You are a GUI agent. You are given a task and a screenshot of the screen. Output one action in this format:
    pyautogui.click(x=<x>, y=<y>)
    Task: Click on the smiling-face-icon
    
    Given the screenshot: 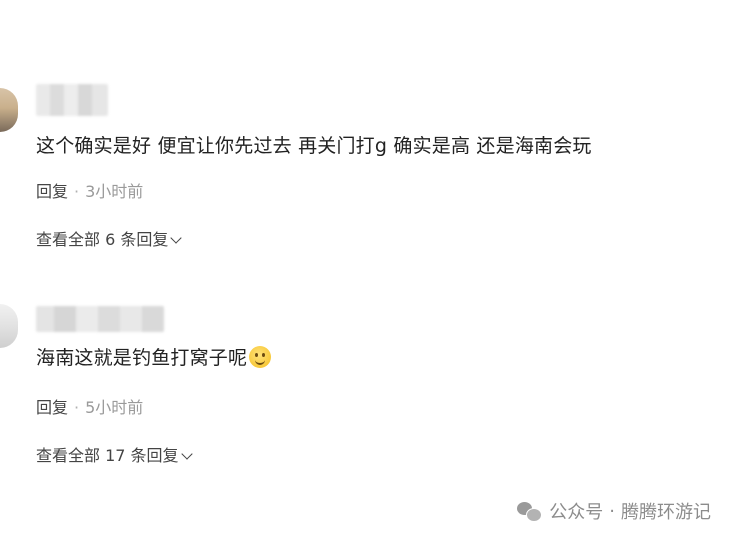 What is the action you would take?
    pyautogui.click(x=260, y=357)
    